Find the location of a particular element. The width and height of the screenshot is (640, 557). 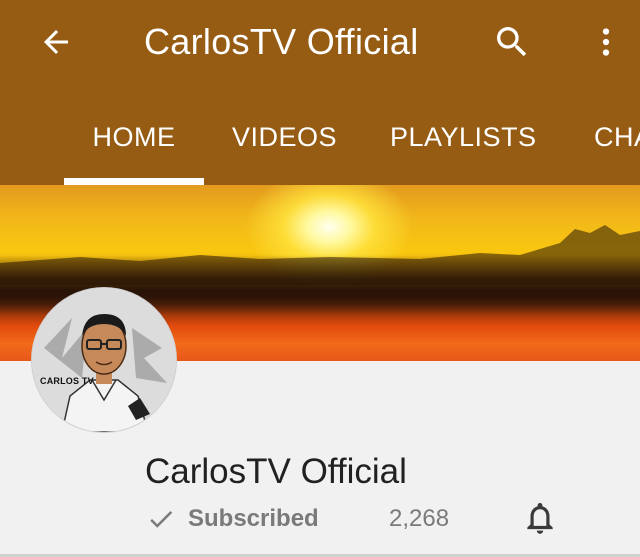

back-button is located at coordinates (56, 42).